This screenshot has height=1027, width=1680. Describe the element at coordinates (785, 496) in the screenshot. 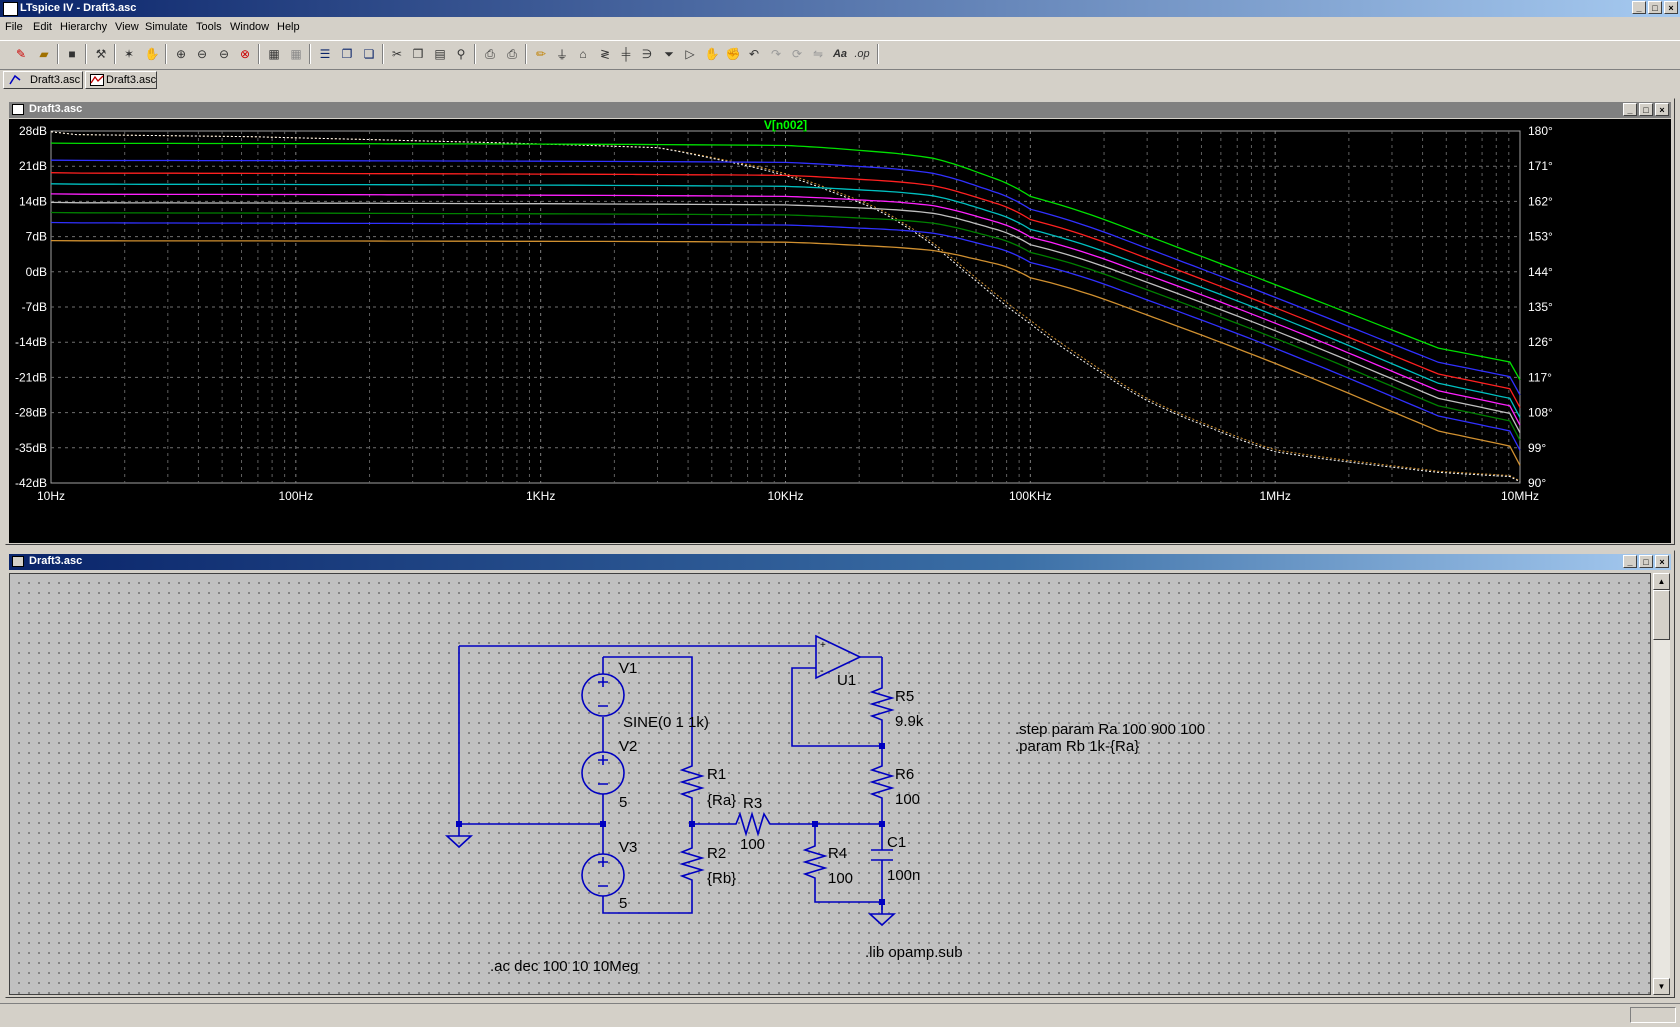

I see `x-tick-label: 10KHz` at that location.